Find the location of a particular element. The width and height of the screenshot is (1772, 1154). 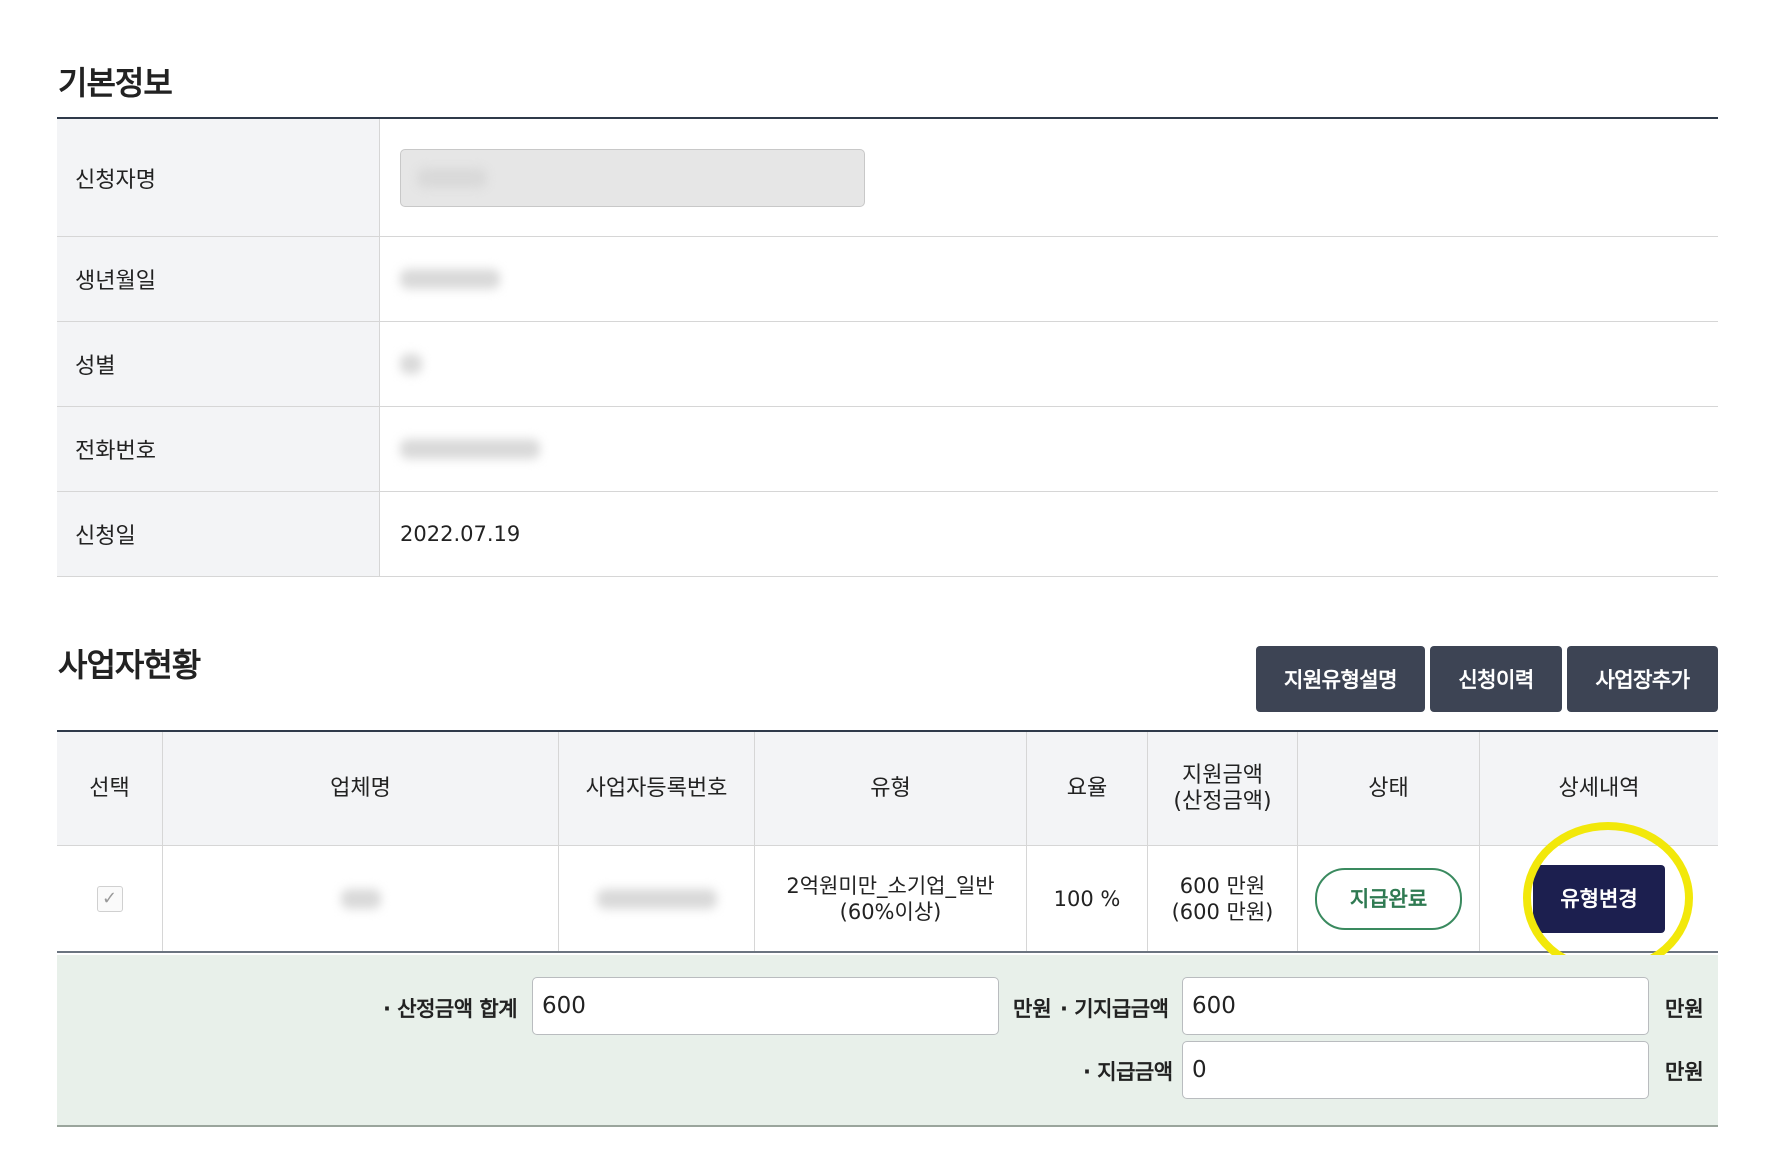

info-row-birth: 생년월일 is located at coordinates (887, 279).